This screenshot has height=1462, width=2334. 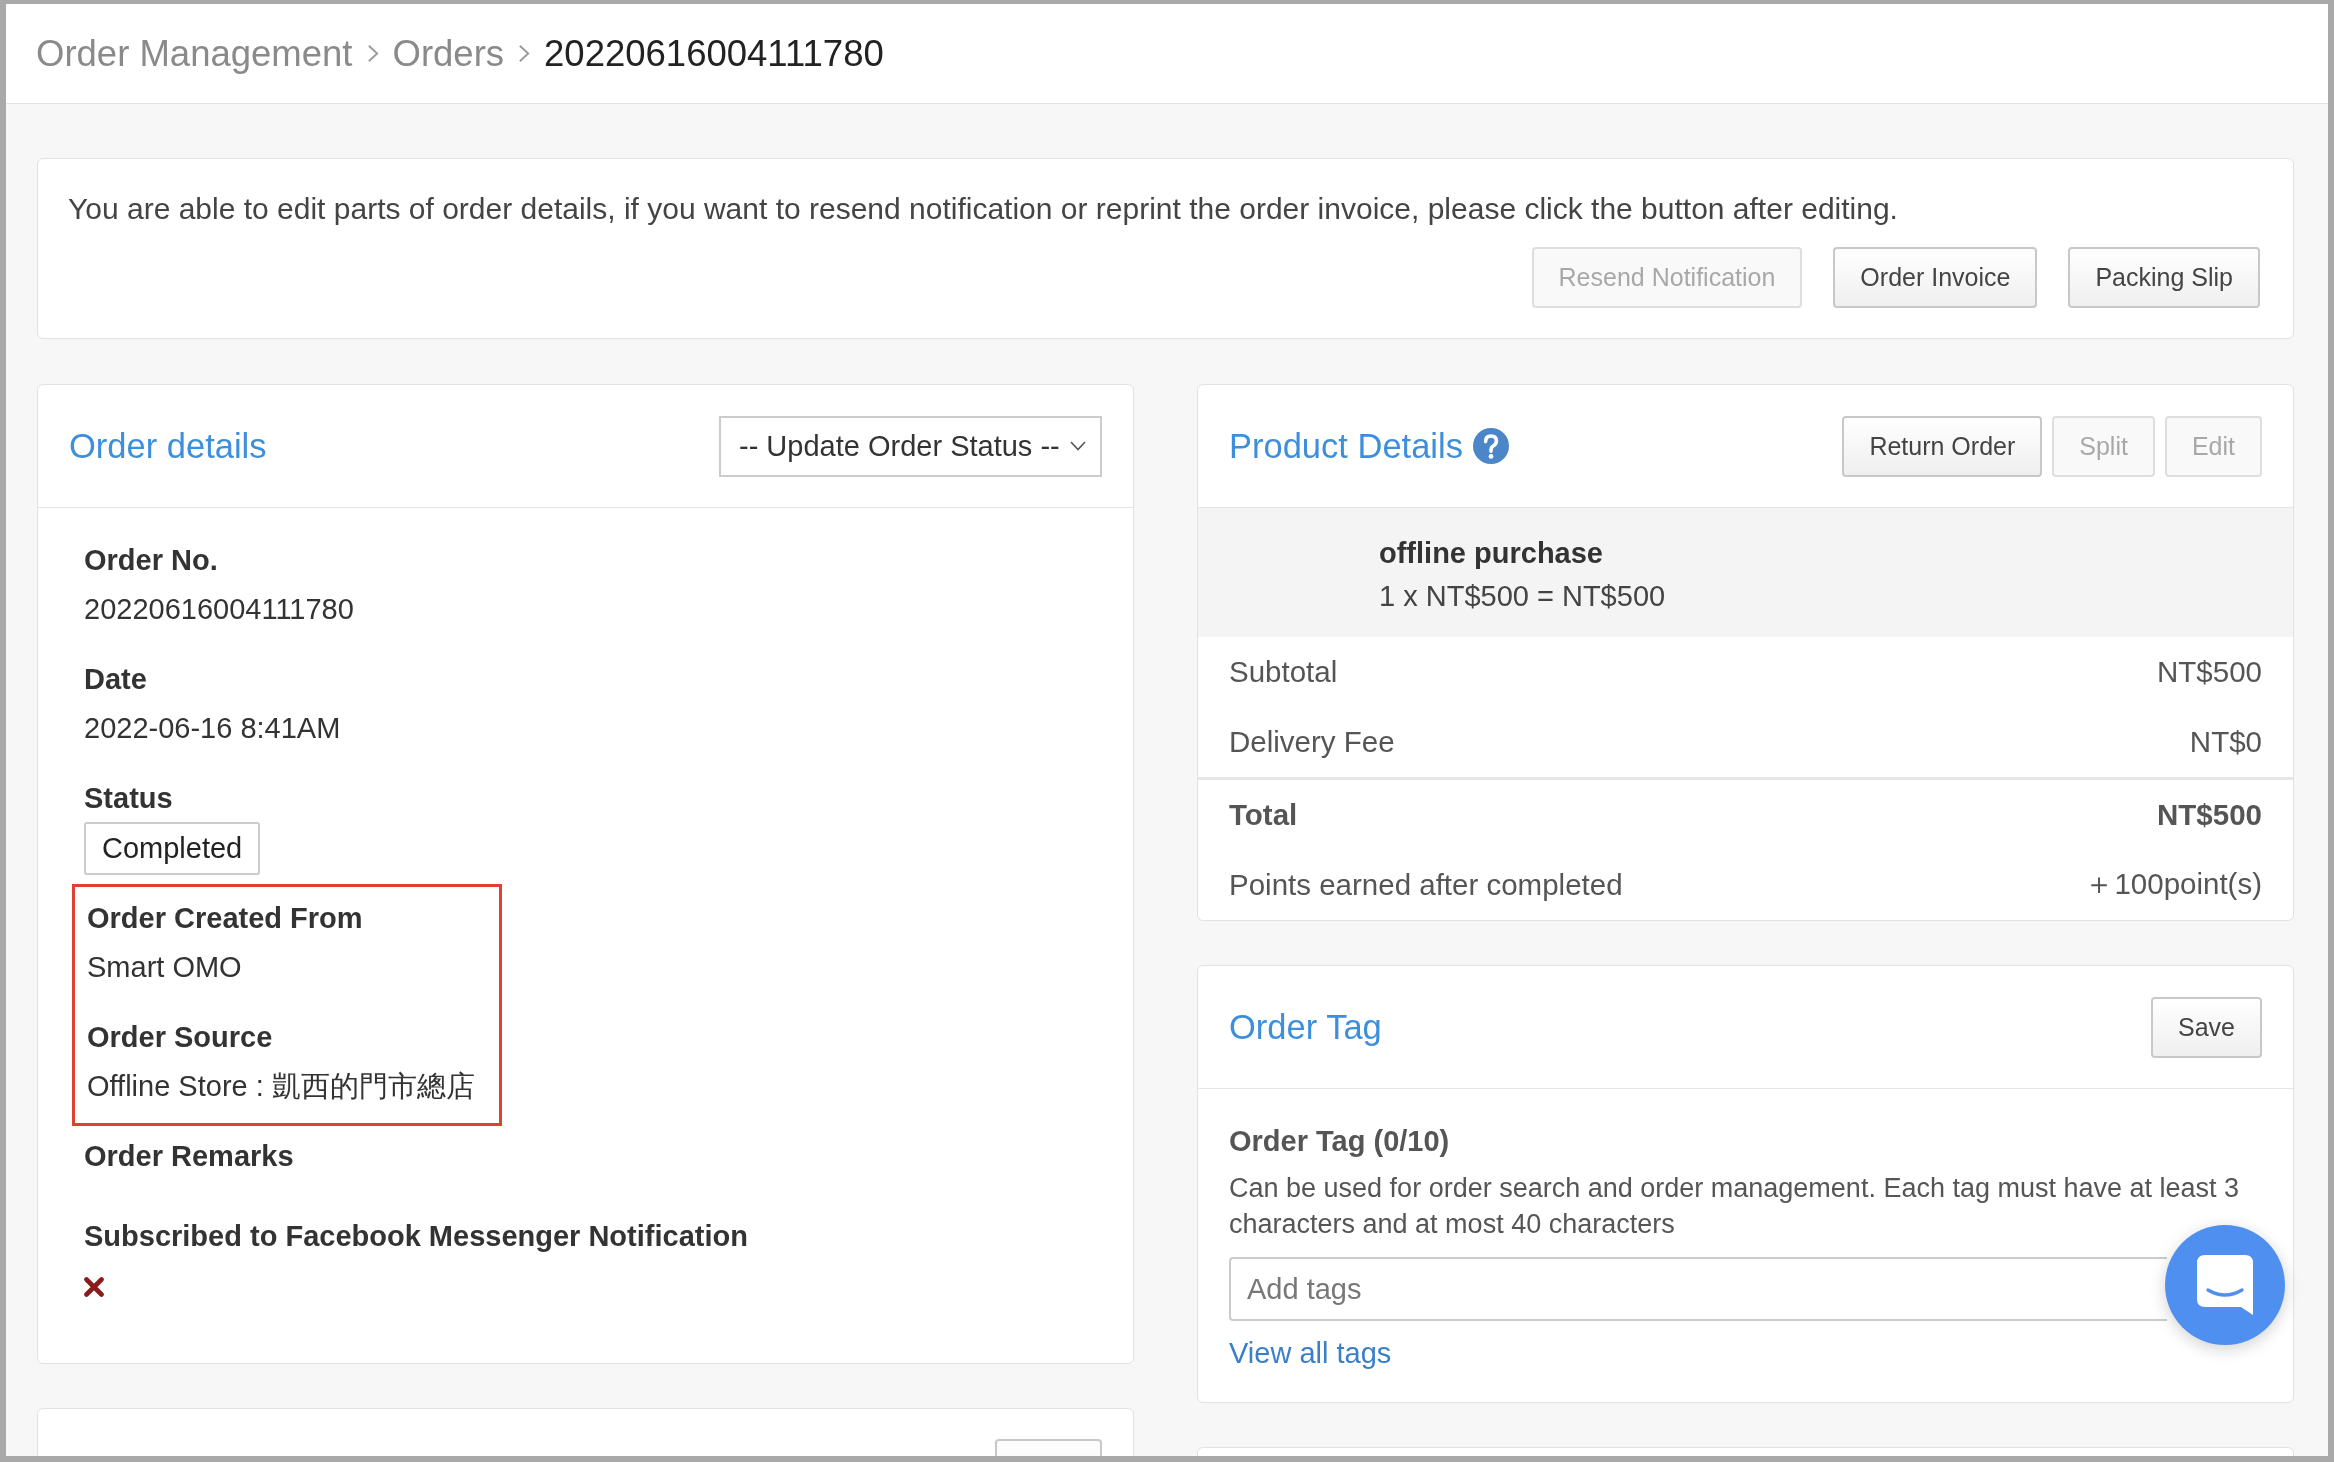 I want to click on status-select: -- Update Order Status --, so click(x=910, y=446).